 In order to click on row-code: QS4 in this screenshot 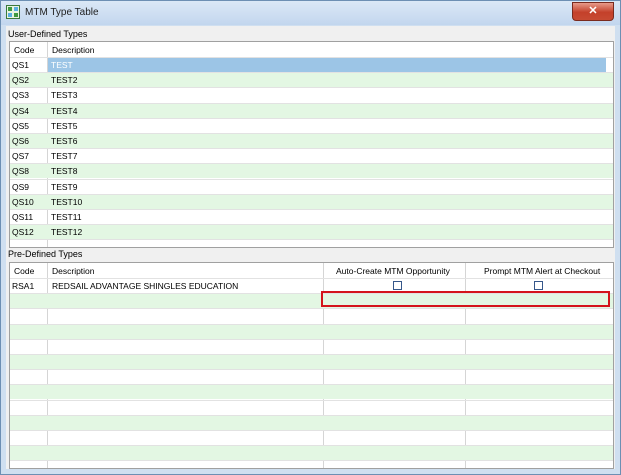, I will do `click(21, 110)`.